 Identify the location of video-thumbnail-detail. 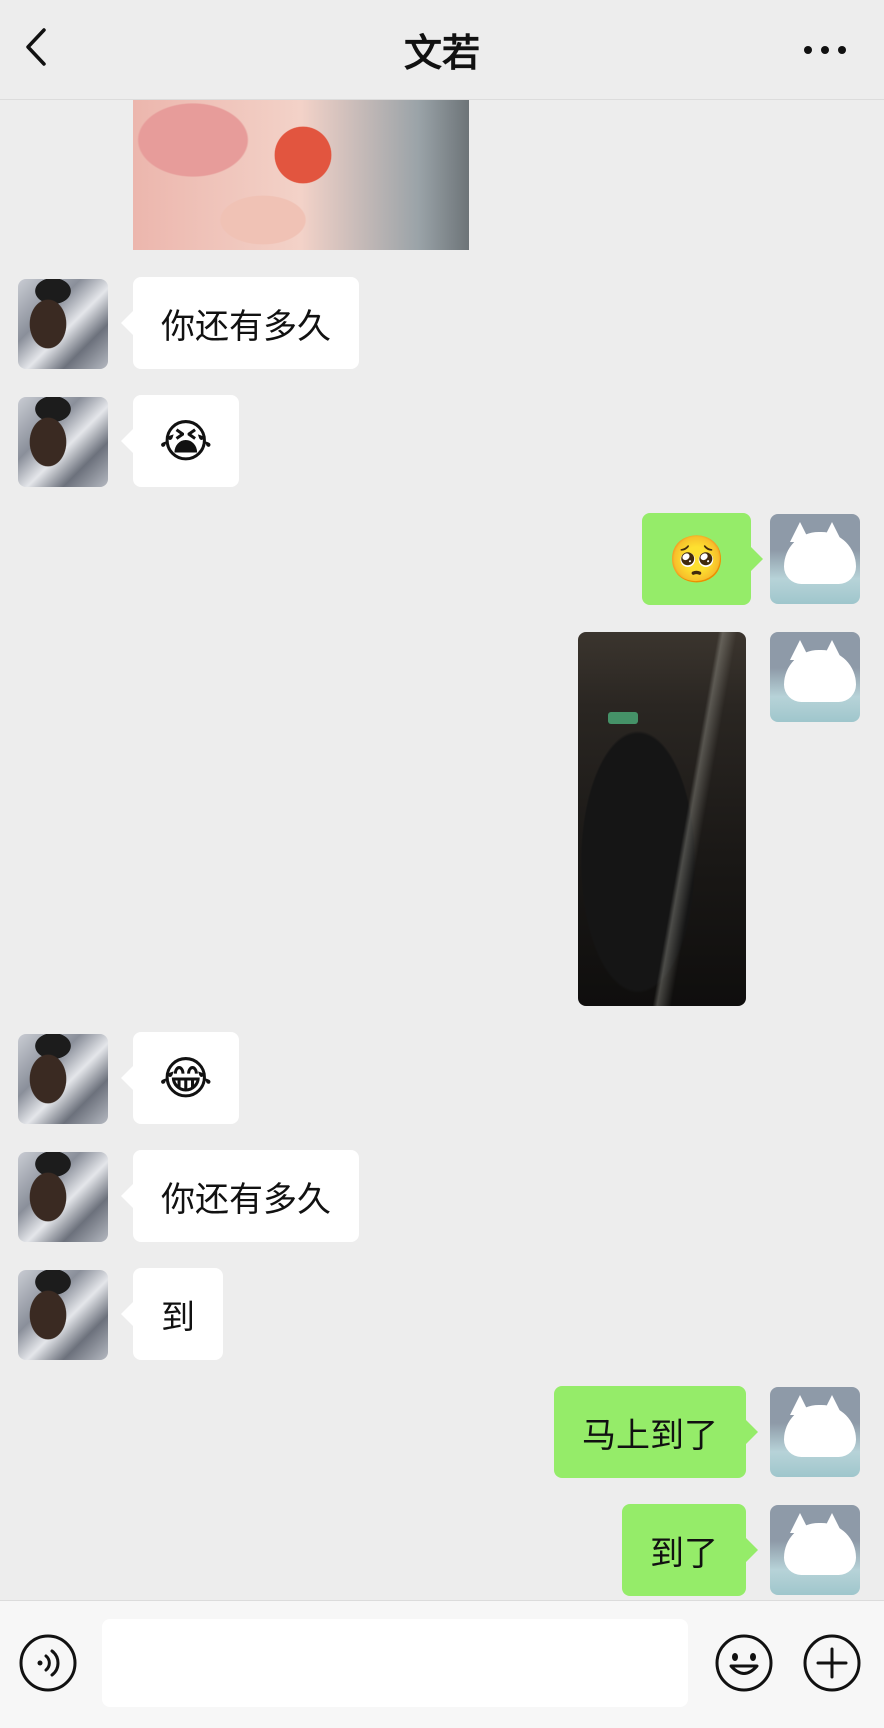
(623, 718).